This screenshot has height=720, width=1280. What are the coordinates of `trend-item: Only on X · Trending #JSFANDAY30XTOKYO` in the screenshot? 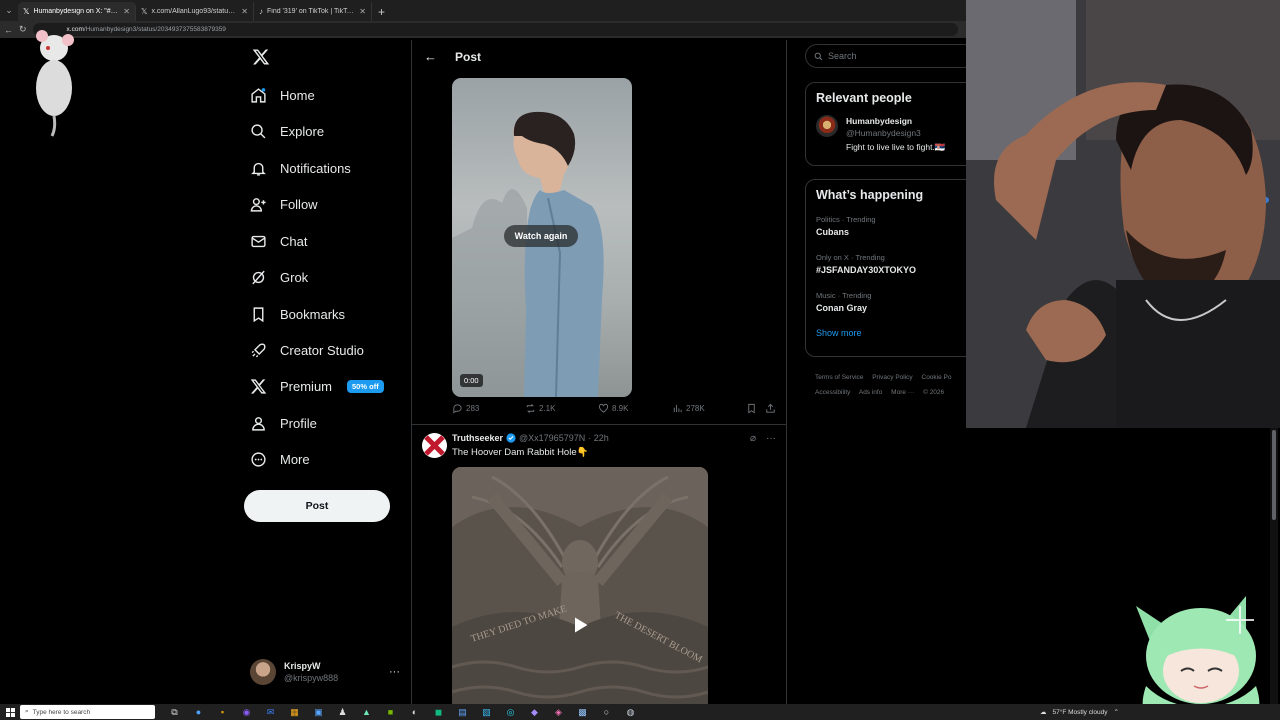 It's located at (887, 257).